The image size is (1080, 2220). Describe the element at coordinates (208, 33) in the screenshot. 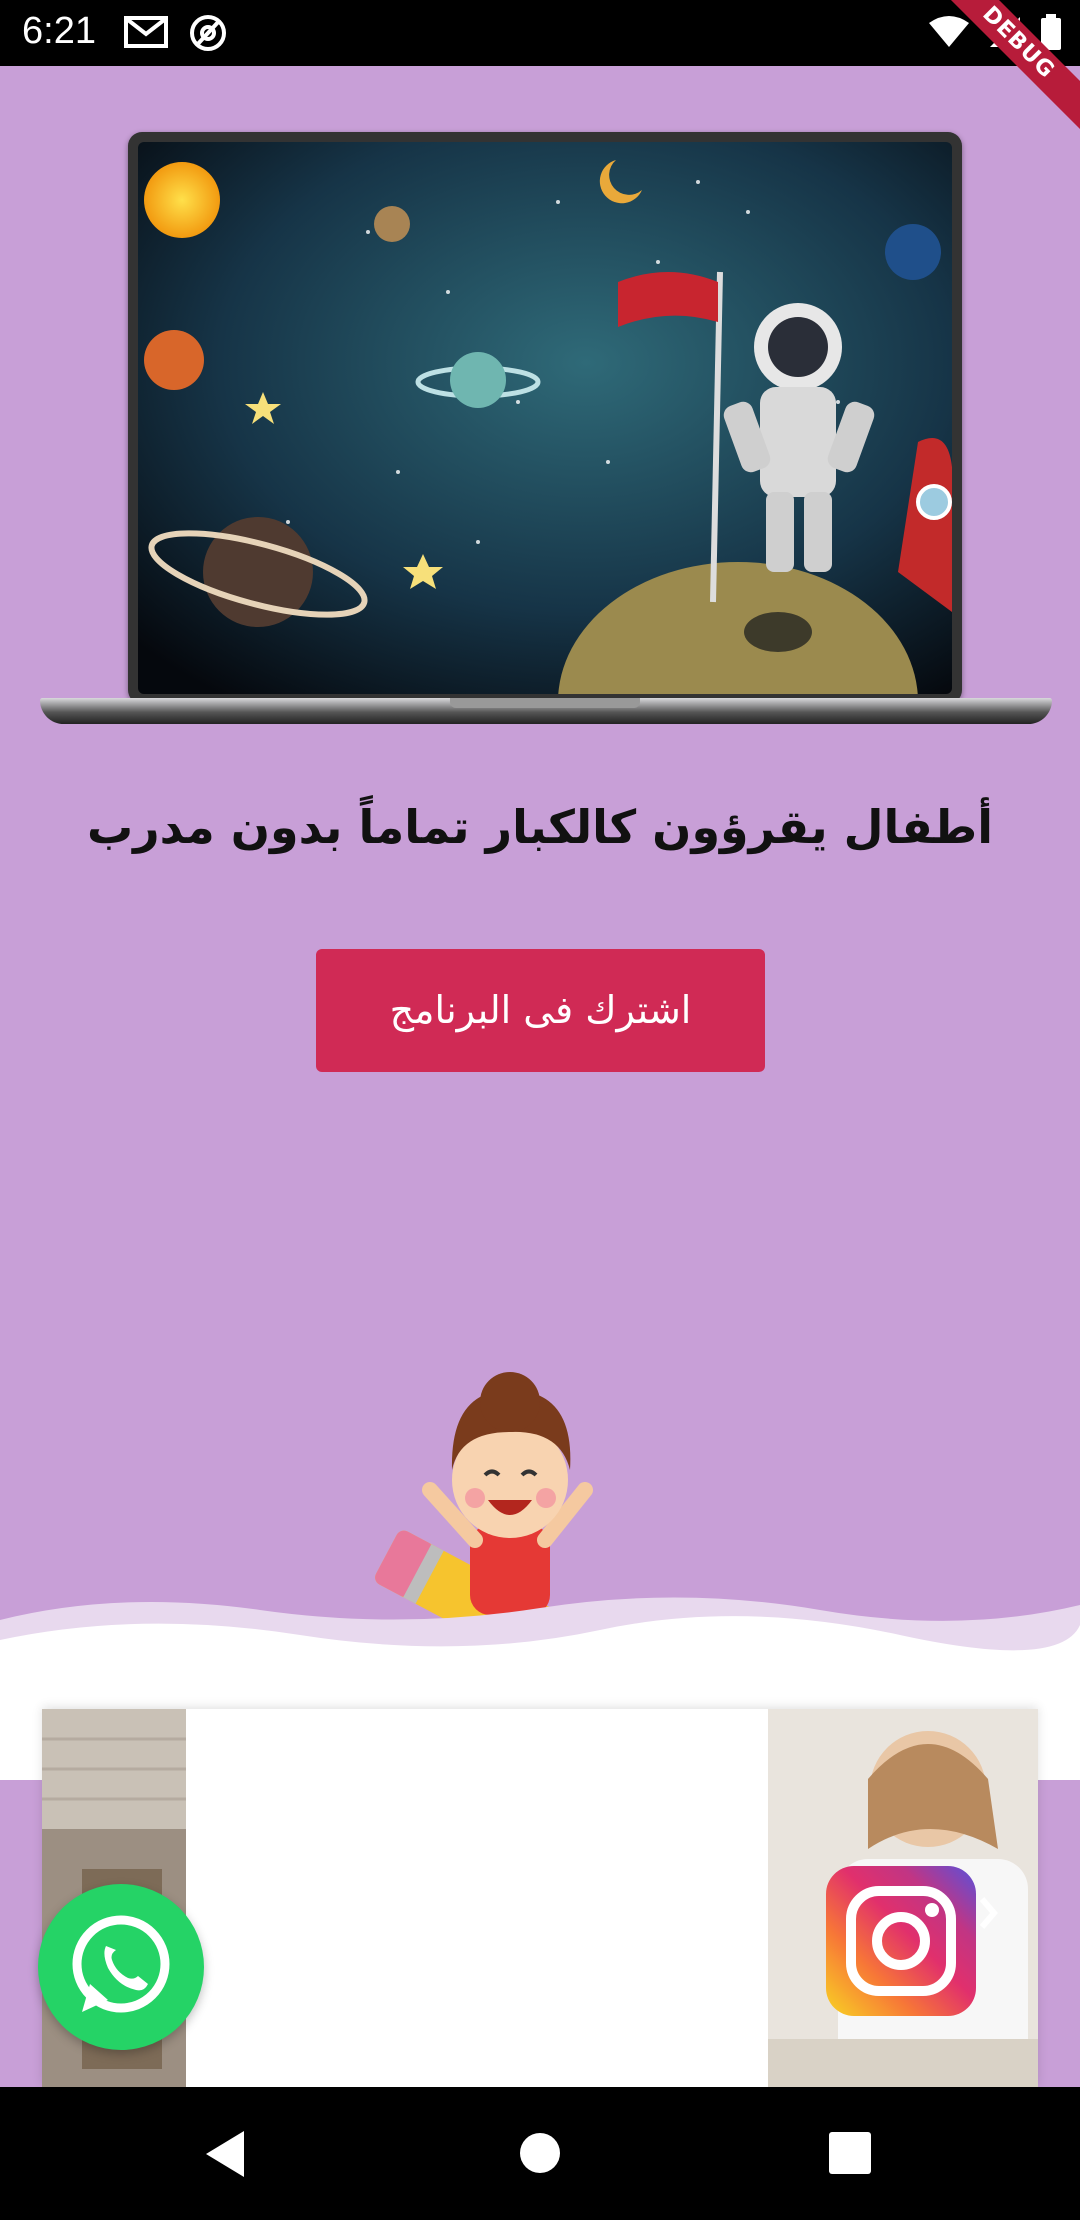

I see `at-sign-icon` at that location.